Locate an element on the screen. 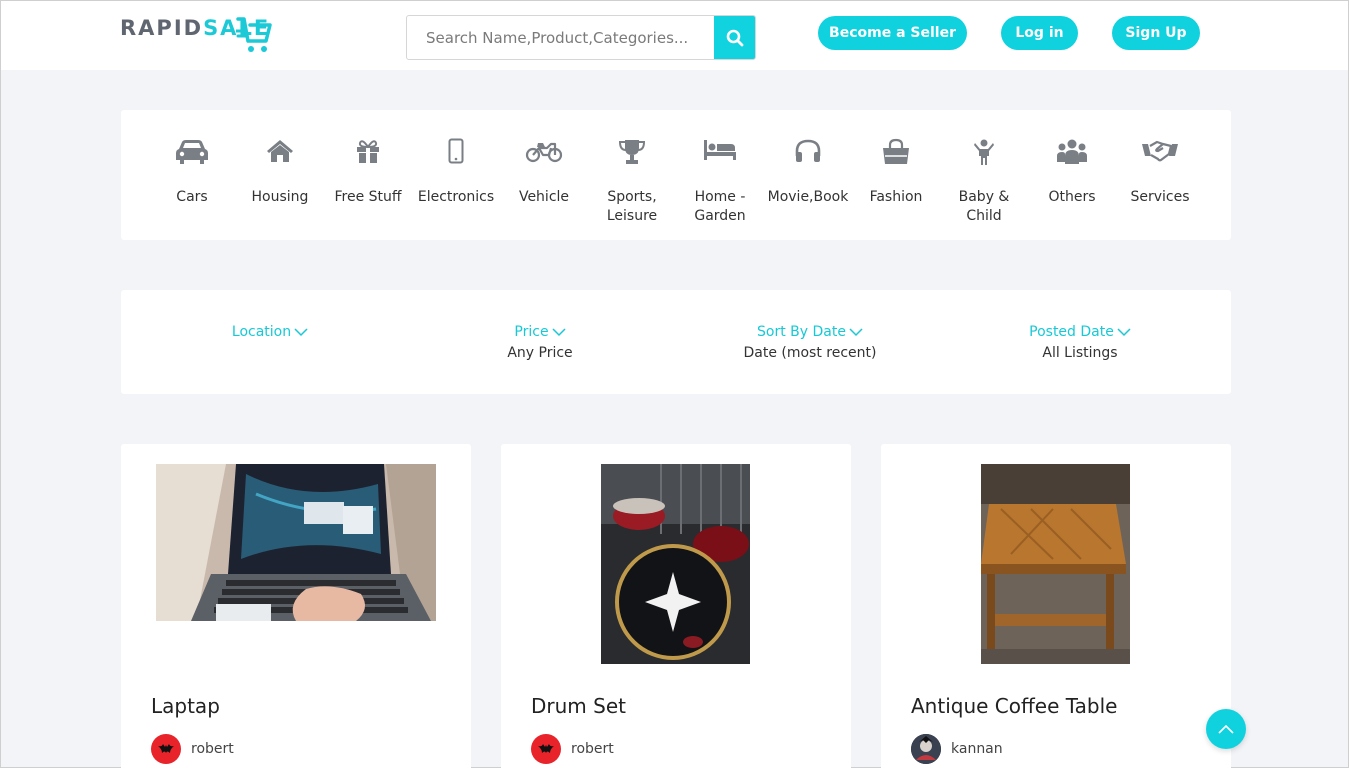 The height and width of the screenshot is (768, 1349). listing-author: kannan is located at coordinates (957, 749).